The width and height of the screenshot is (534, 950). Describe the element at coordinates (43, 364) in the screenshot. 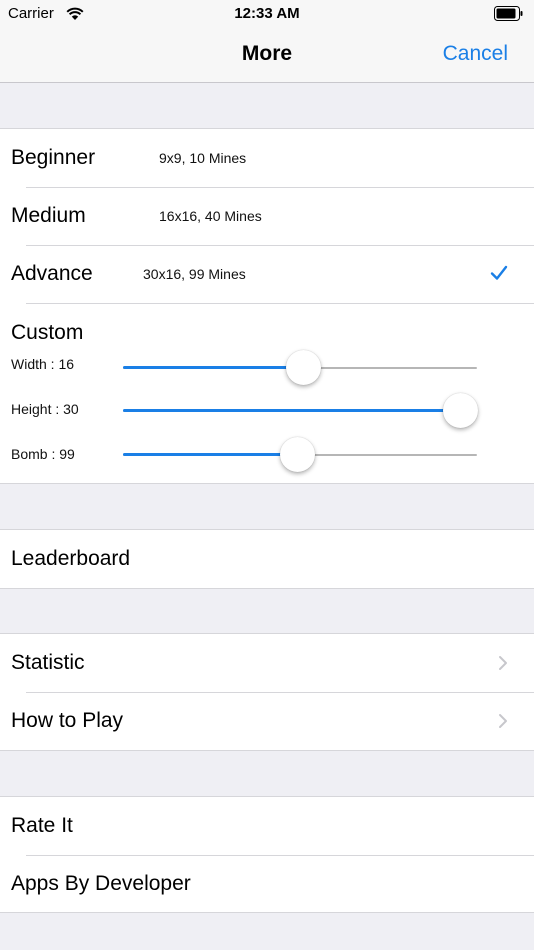

I see `width-label: Width : 16` at that location.